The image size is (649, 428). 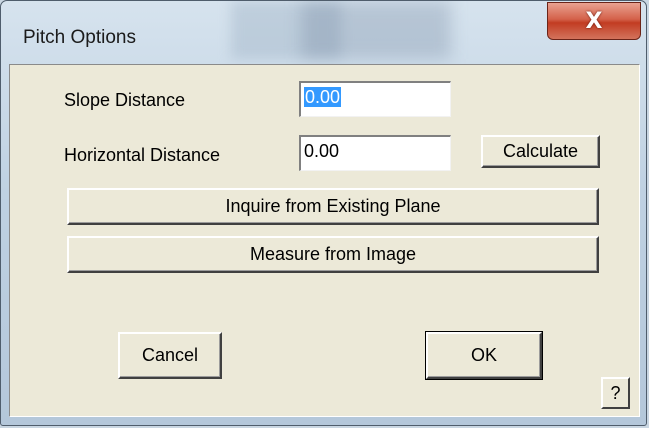 What do you see at coordinates (375, 153) in the screenshot?
I see `horizontal-distance-input: 0.00` at bounding box center [375, 153].